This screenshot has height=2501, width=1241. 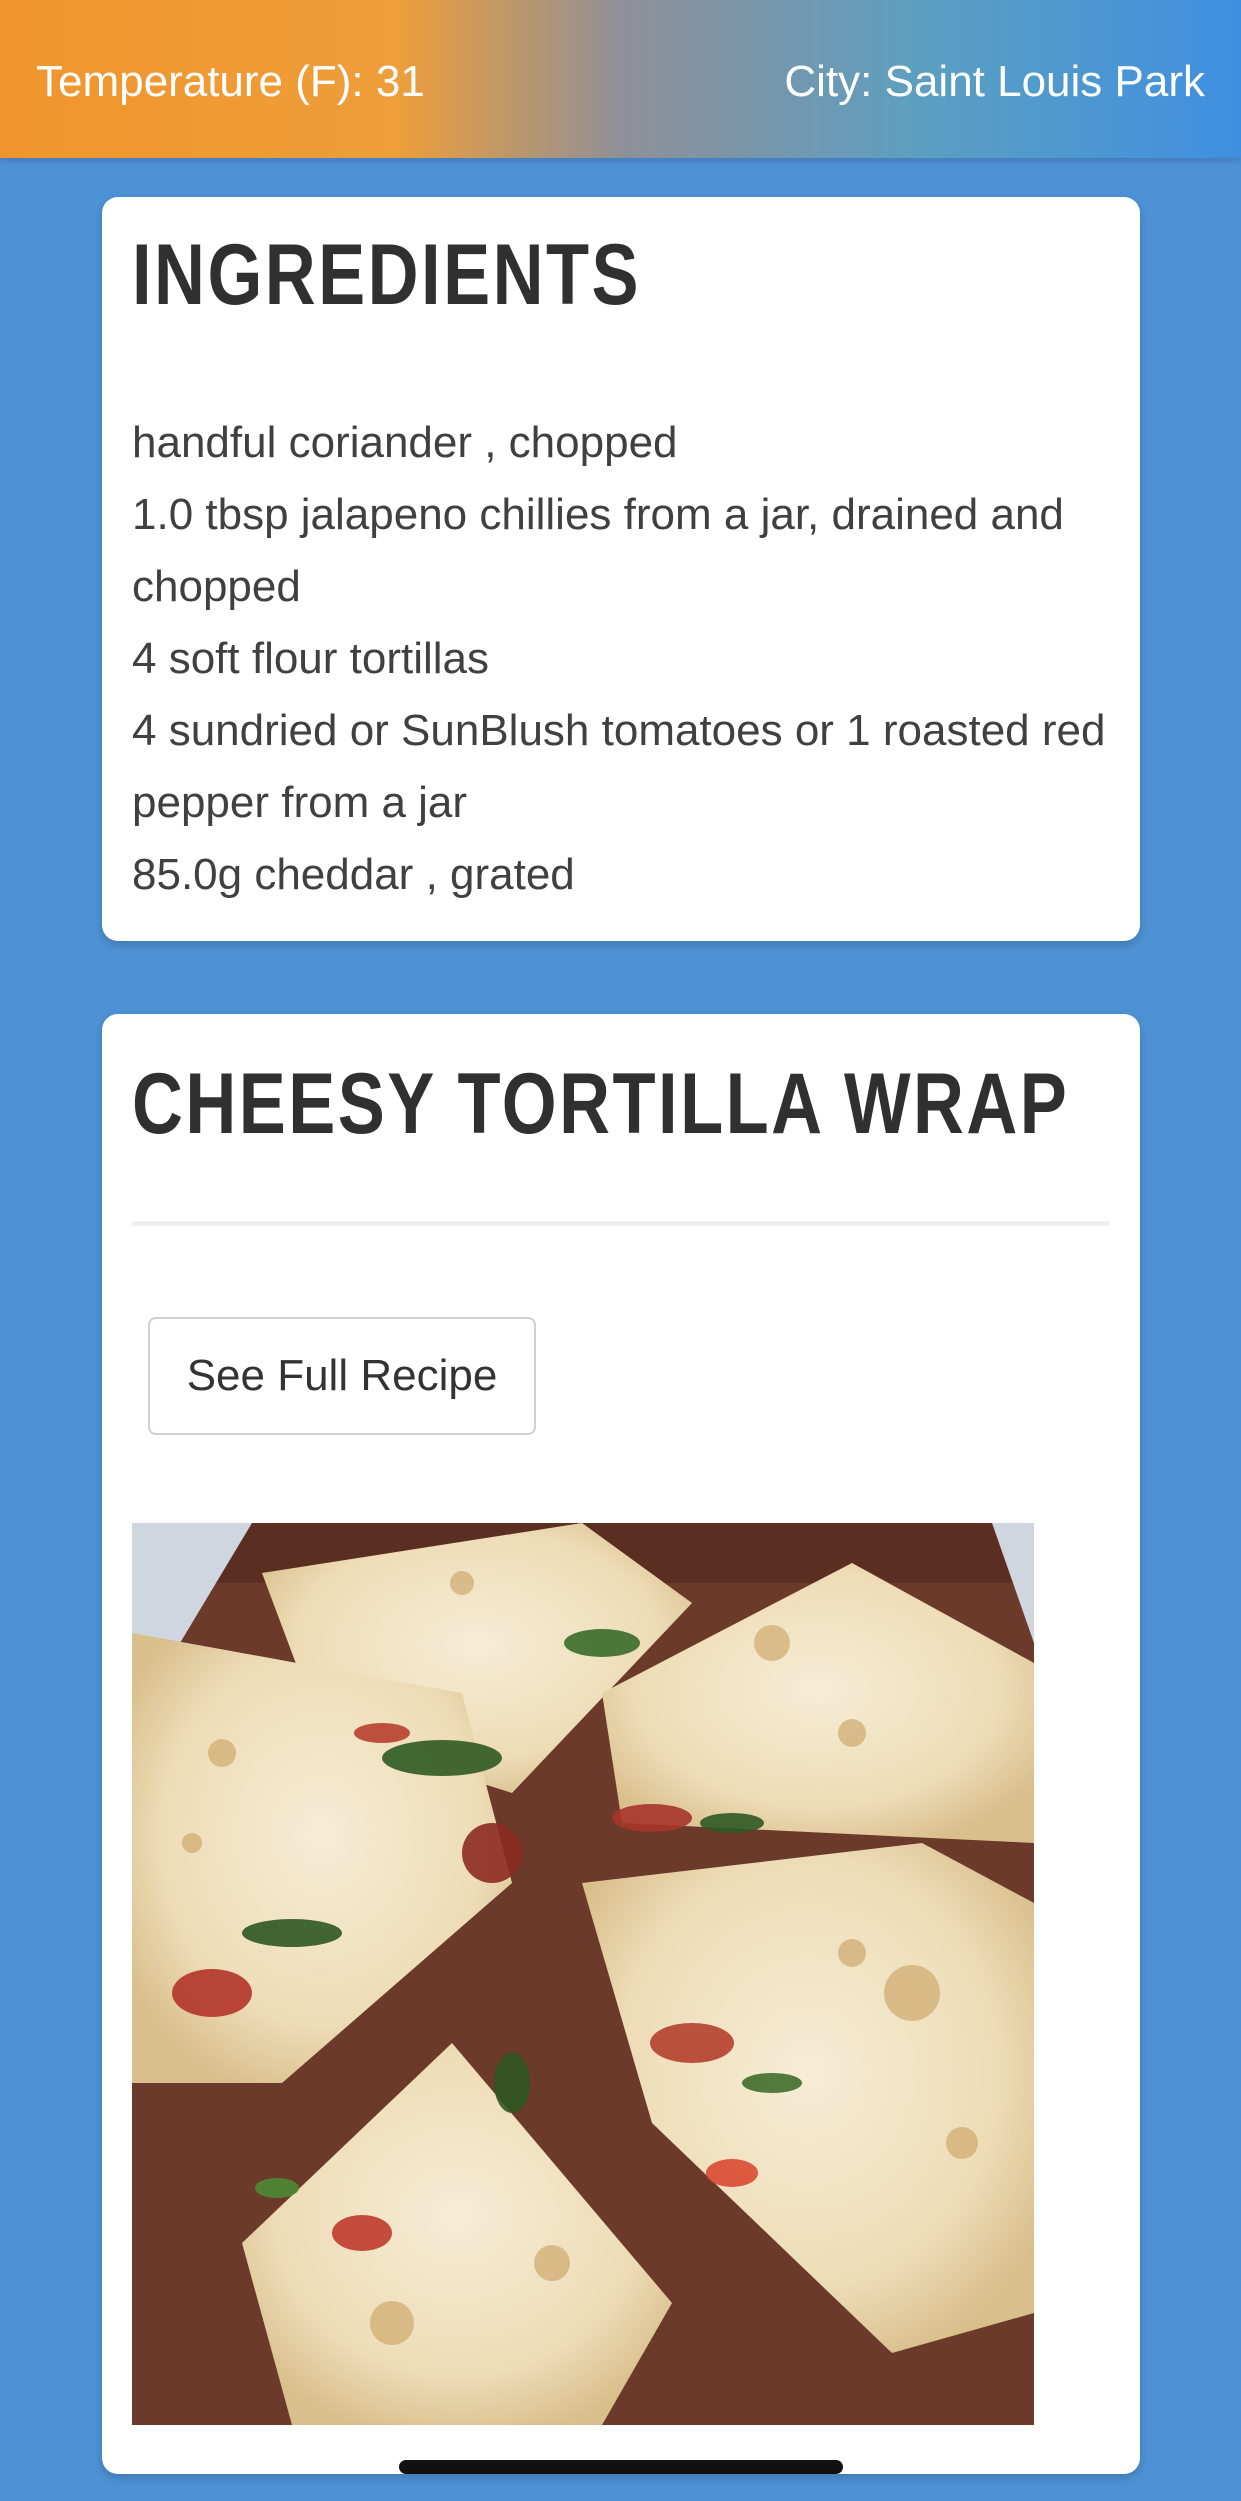 What do you see at coordinates (601, 1104) in the screenshot?
I see `recipe-title: CHEESY TORTILLA WRAP` at bounding box center [601, 1104].